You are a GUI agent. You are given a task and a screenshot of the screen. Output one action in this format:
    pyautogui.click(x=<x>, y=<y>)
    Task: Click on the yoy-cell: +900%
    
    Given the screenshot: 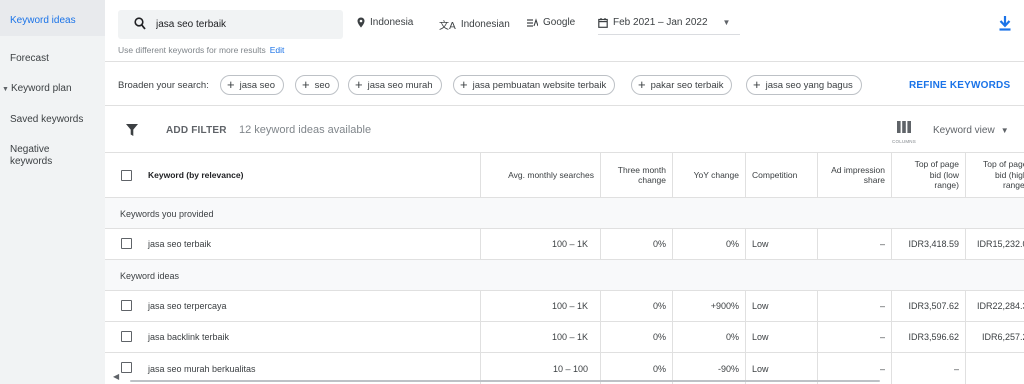 What is the action you would take?
    pyautogui.click(x=724, y=306)
    